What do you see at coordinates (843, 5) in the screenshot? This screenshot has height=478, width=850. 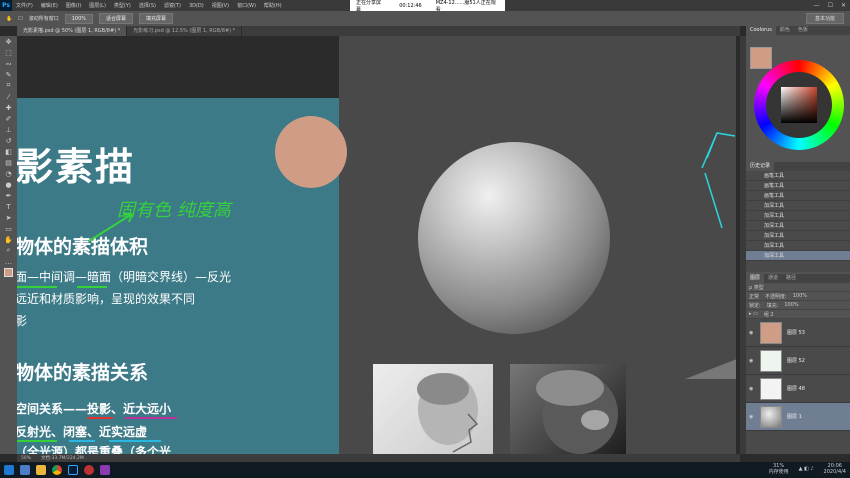 I see `close-icon: ✕` at bounding box center [843, 5].